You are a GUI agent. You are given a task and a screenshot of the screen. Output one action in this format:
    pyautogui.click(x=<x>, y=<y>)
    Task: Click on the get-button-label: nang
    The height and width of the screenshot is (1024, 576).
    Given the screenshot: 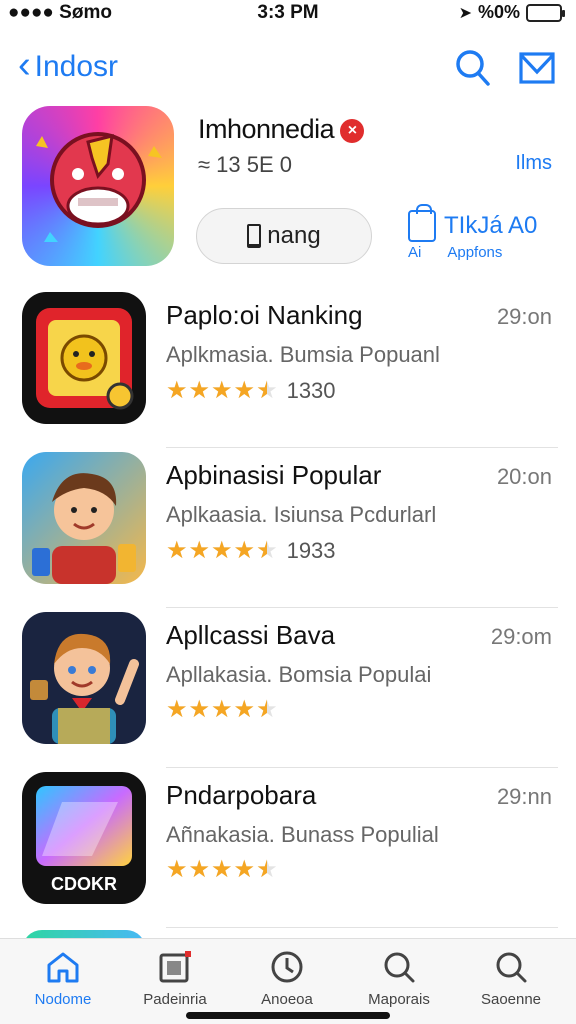 What is the action you would take?
    pyautogui.click(x=294, y=235)
    